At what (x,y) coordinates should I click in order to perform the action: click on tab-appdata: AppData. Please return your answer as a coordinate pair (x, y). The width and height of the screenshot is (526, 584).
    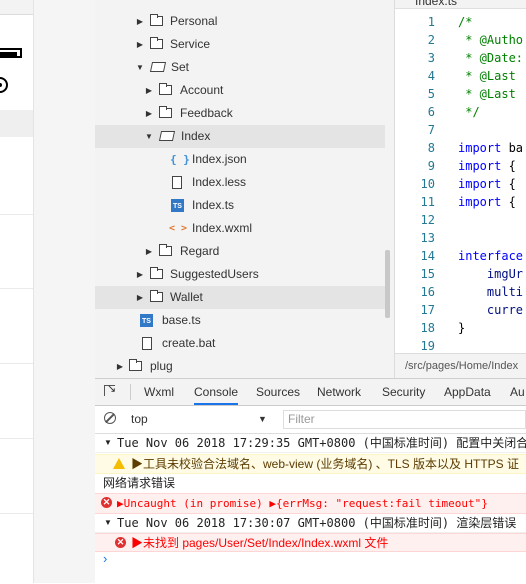
    Looking at the image, I should click on (467, 392).